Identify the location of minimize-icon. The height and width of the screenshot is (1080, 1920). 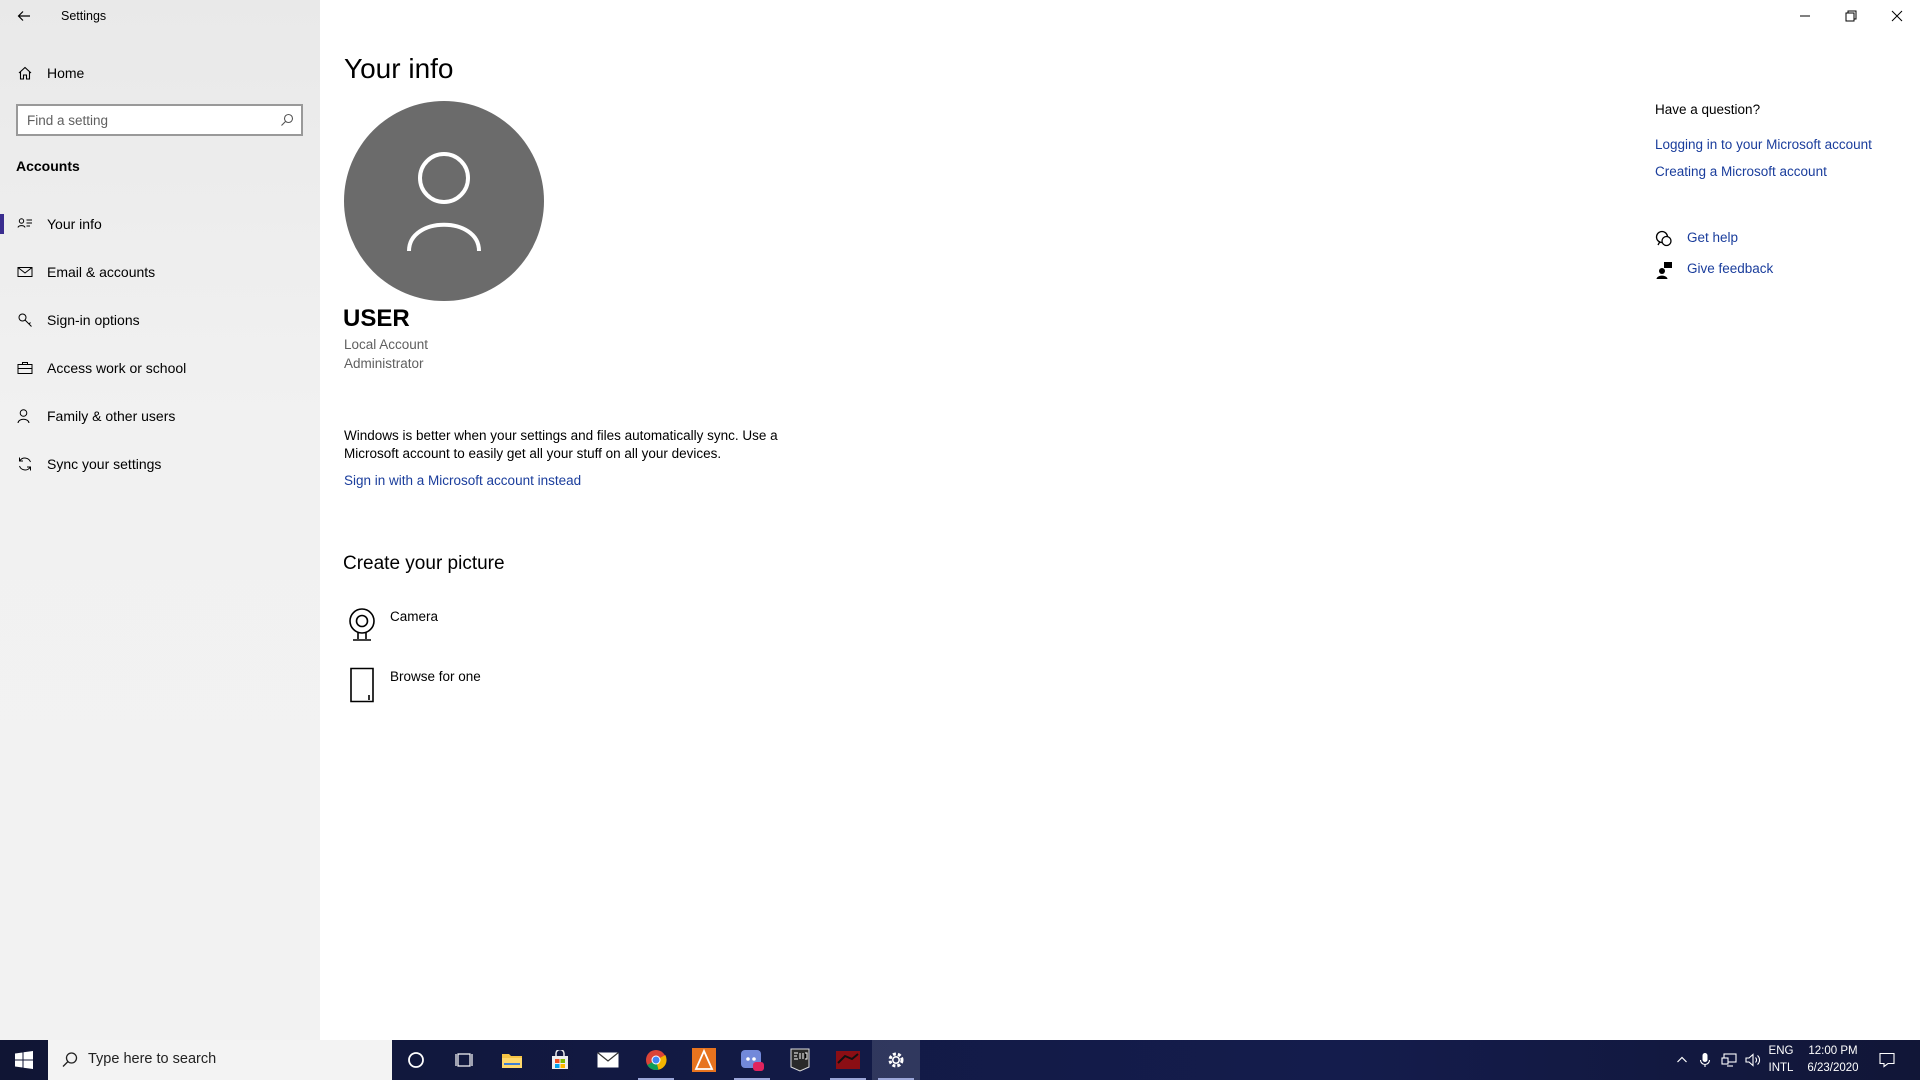
(1805, 16).